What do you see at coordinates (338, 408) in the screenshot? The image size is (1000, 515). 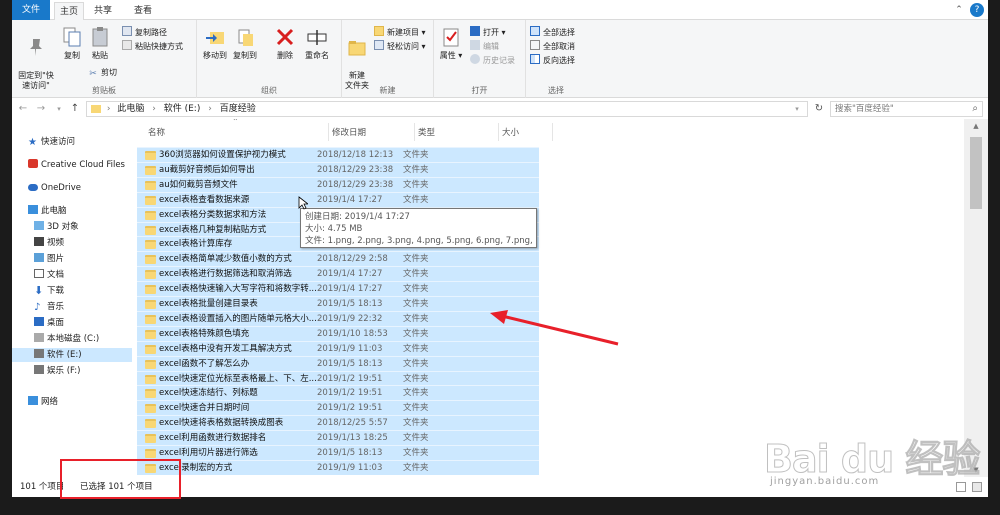 I see `file-row: excel快速合并日期时间 2019/1/2 19:51 文件夹` at bounding box center [338, 408].